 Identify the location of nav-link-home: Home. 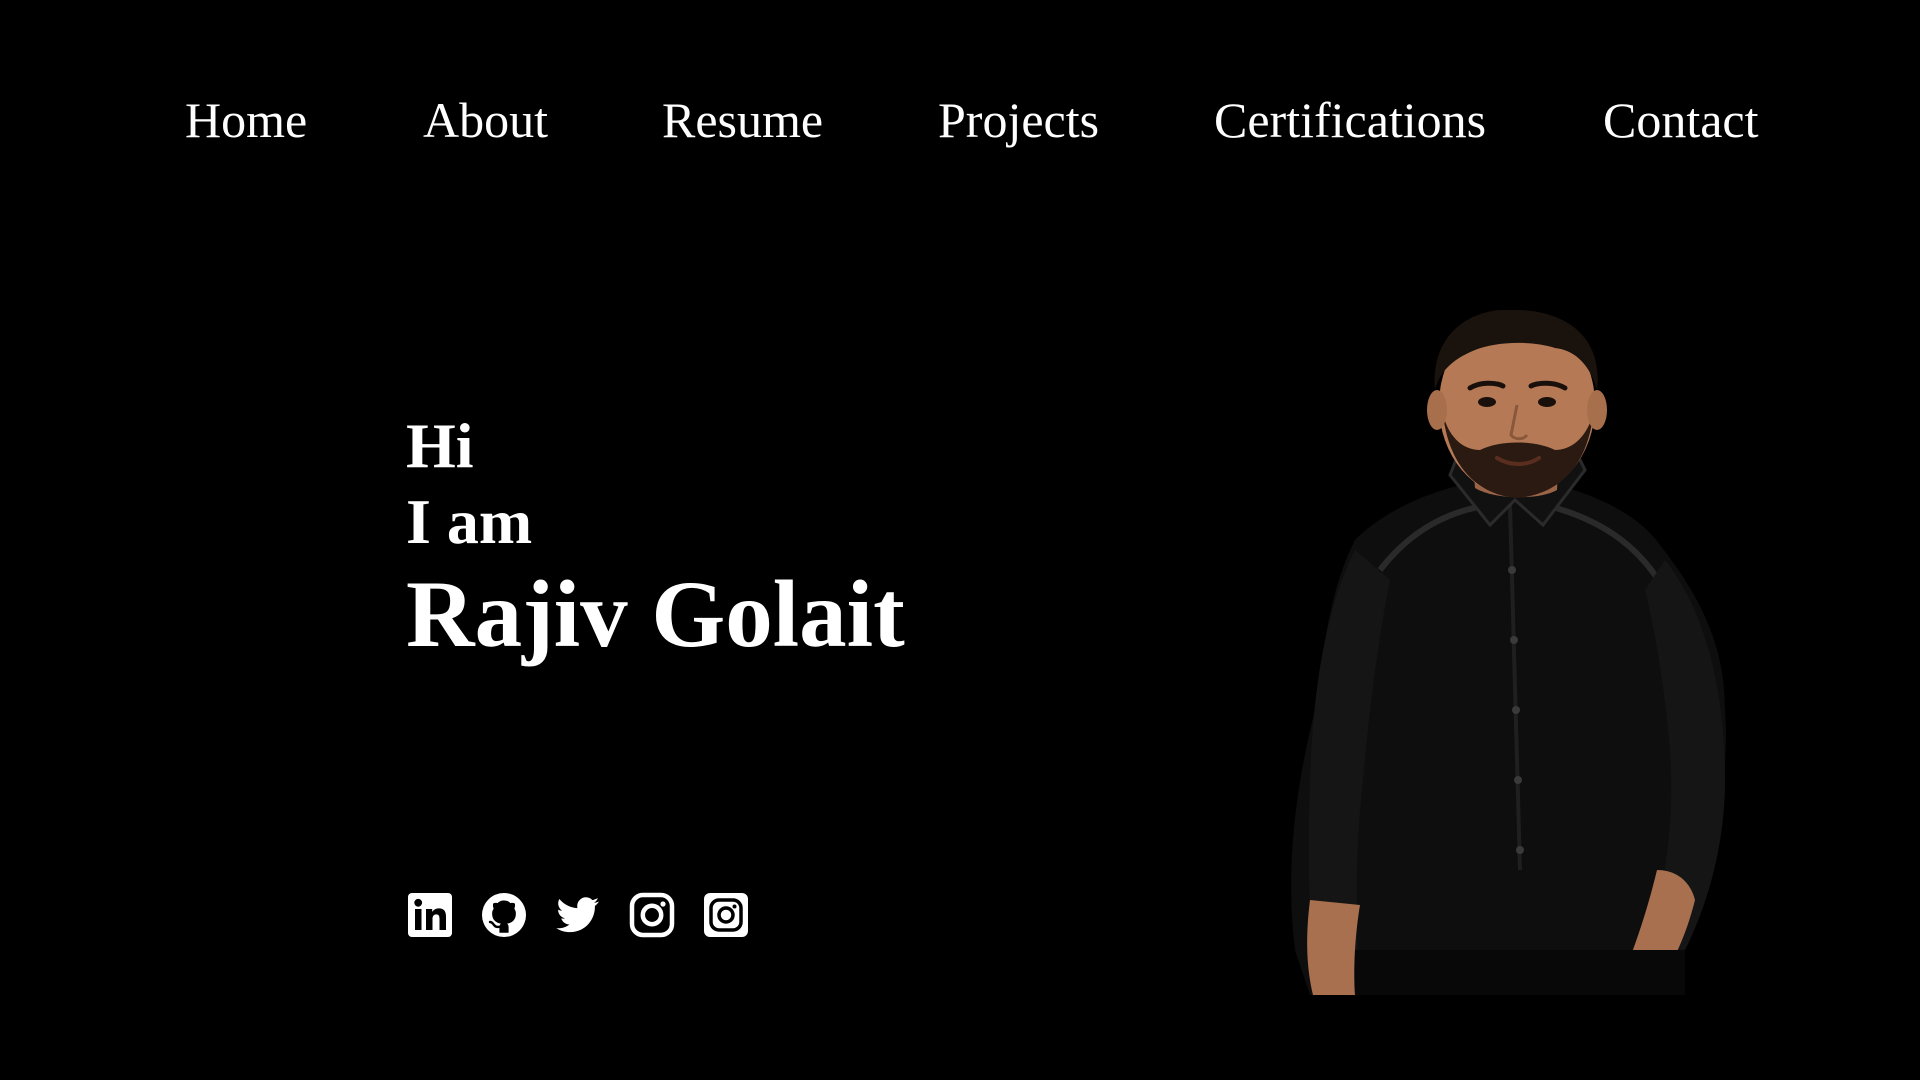
(246, 120).